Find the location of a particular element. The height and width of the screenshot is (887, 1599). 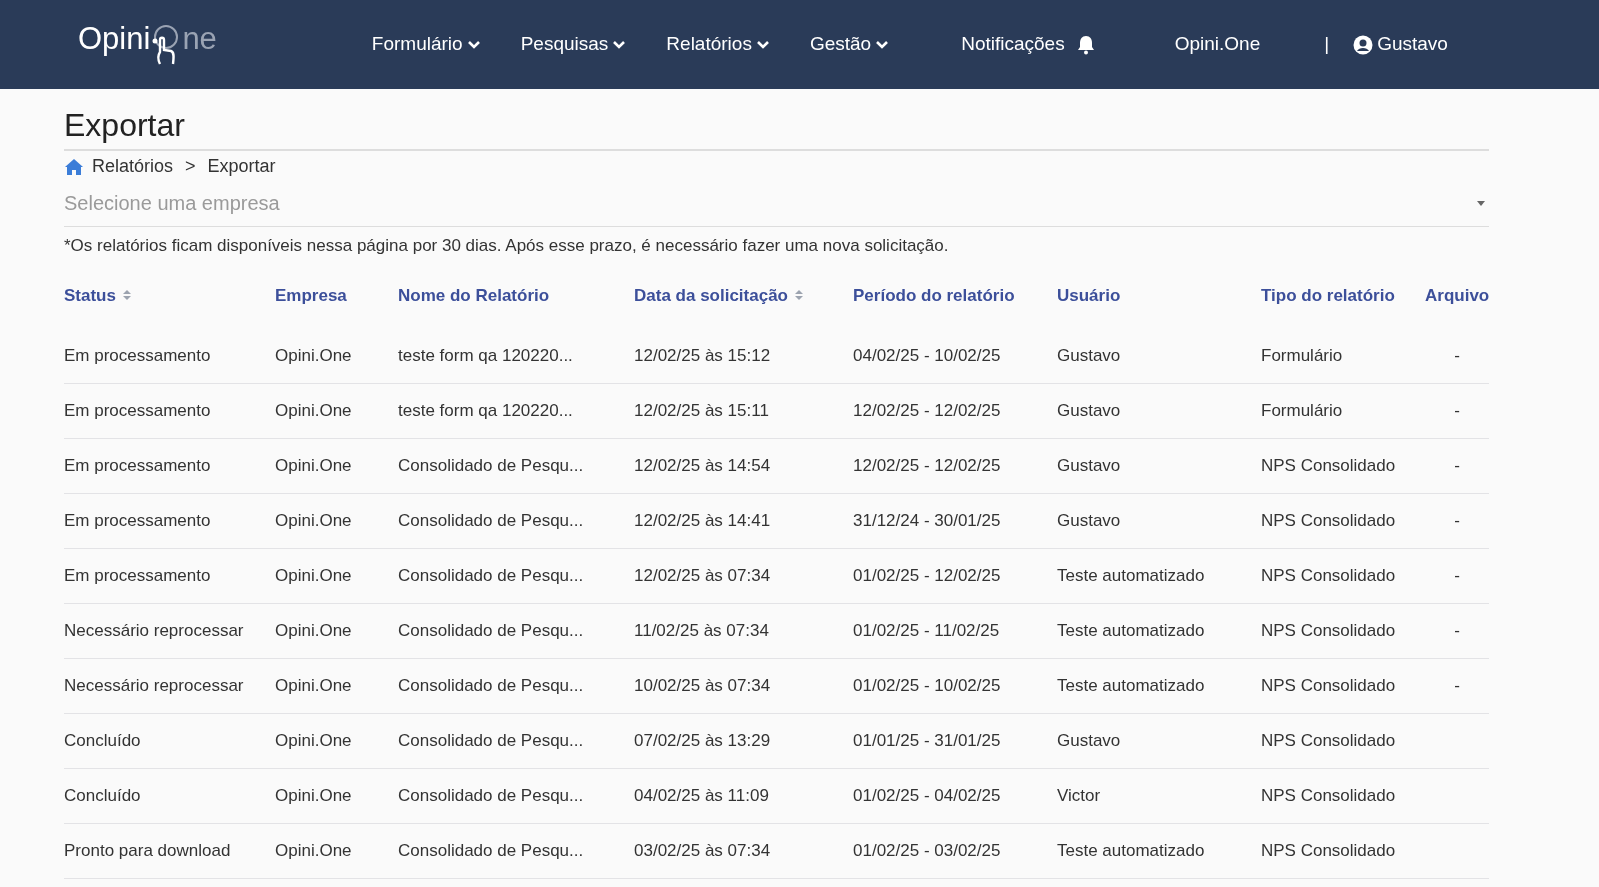

table-cell: Concluído is located at coordinates (102, 795).